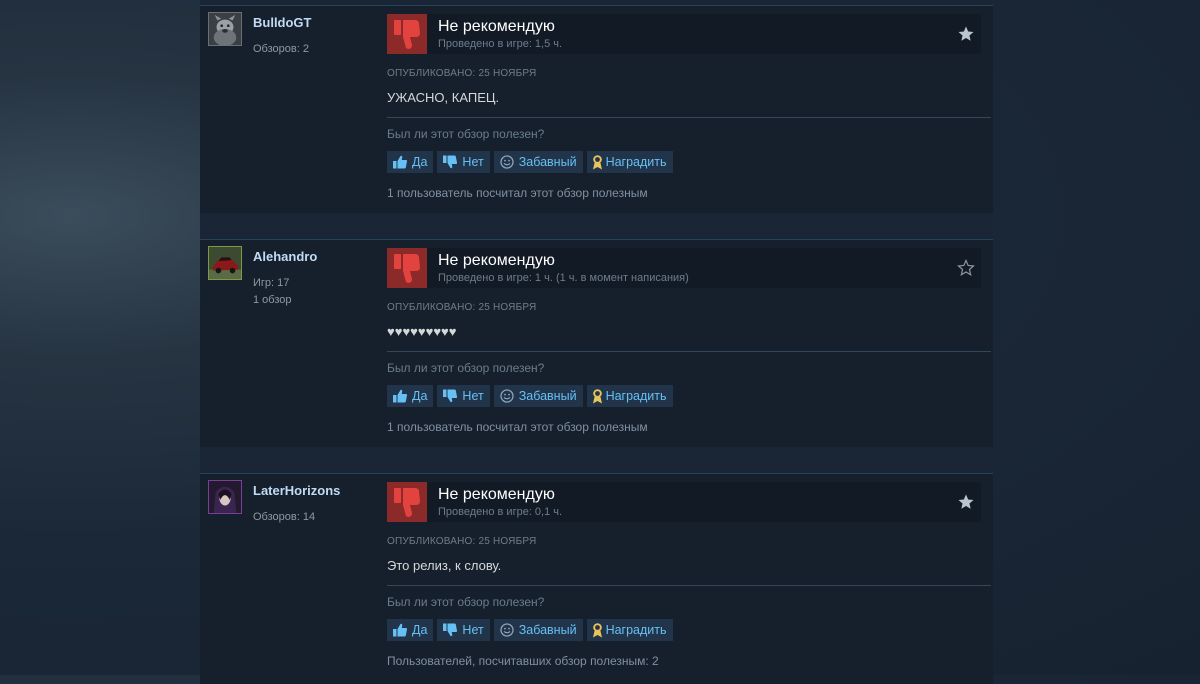 The height and width of the screenshot is (684, 1200). Describe the element at coordinates (684, 502) in the screenshot. I see `review-verdict-header: Не рекомендую Проведено в игре: 0,1 ч.` at that location.